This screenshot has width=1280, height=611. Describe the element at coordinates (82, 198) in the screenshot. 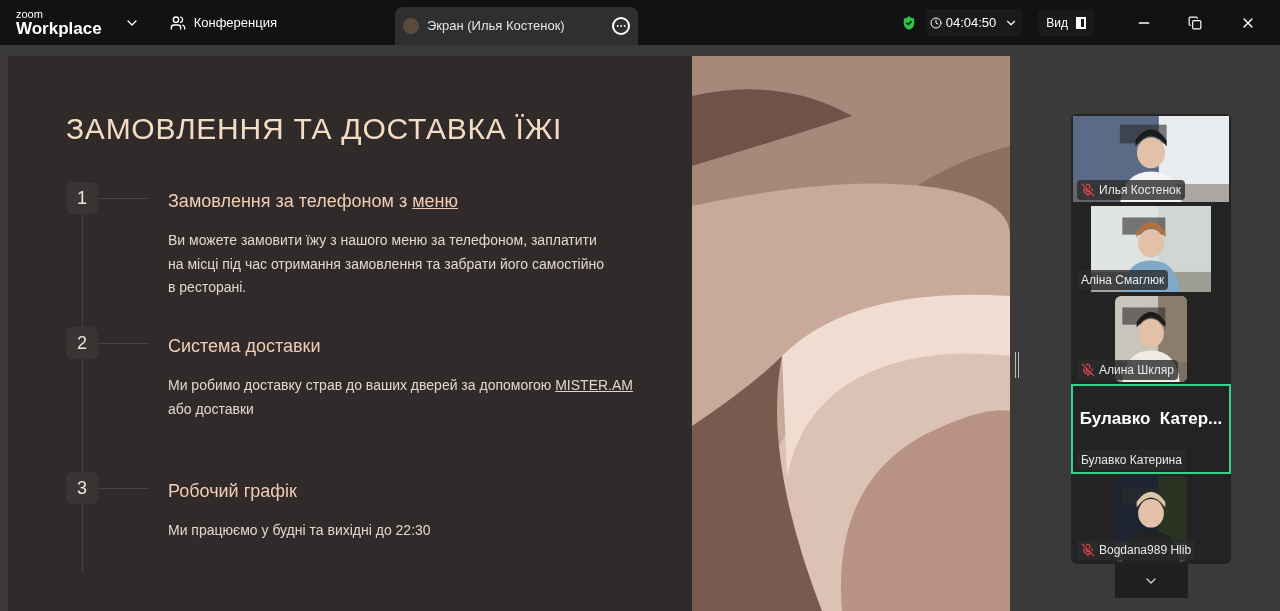

I see `step-number: 1` at that location.